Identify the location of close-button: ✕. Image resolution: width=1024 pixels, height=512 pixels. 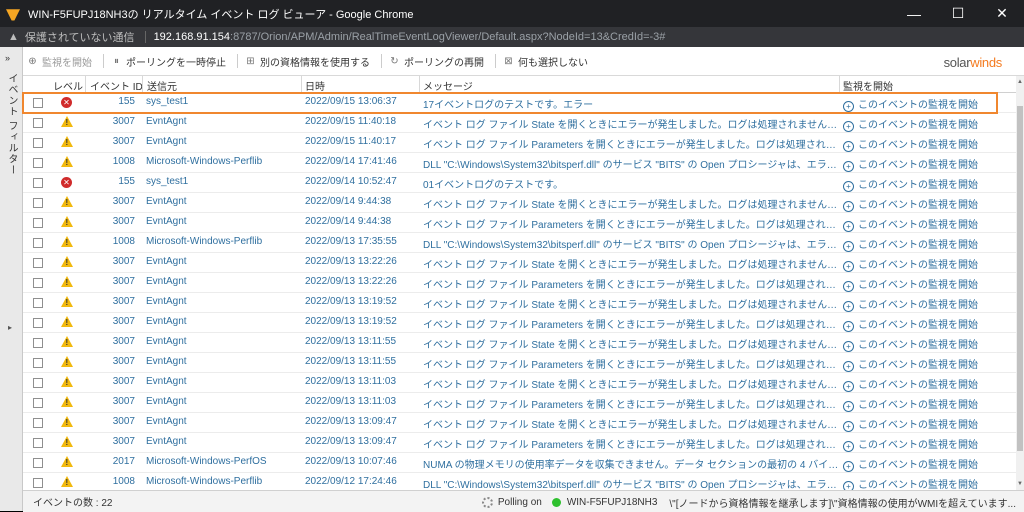
(1002, 13).